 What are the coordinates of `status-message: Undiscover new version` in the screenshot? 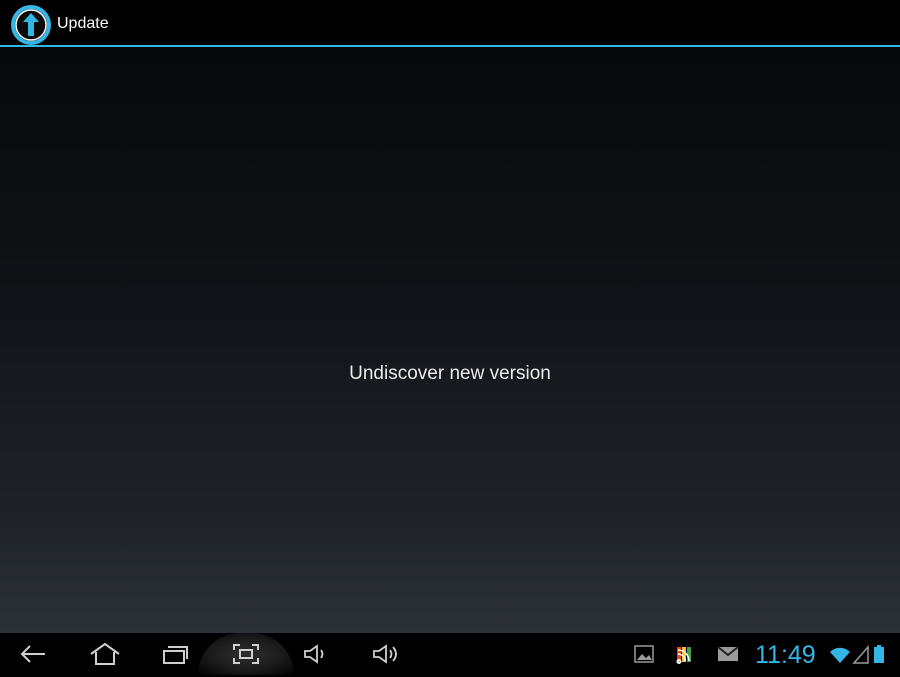 It's located at (450, 373).